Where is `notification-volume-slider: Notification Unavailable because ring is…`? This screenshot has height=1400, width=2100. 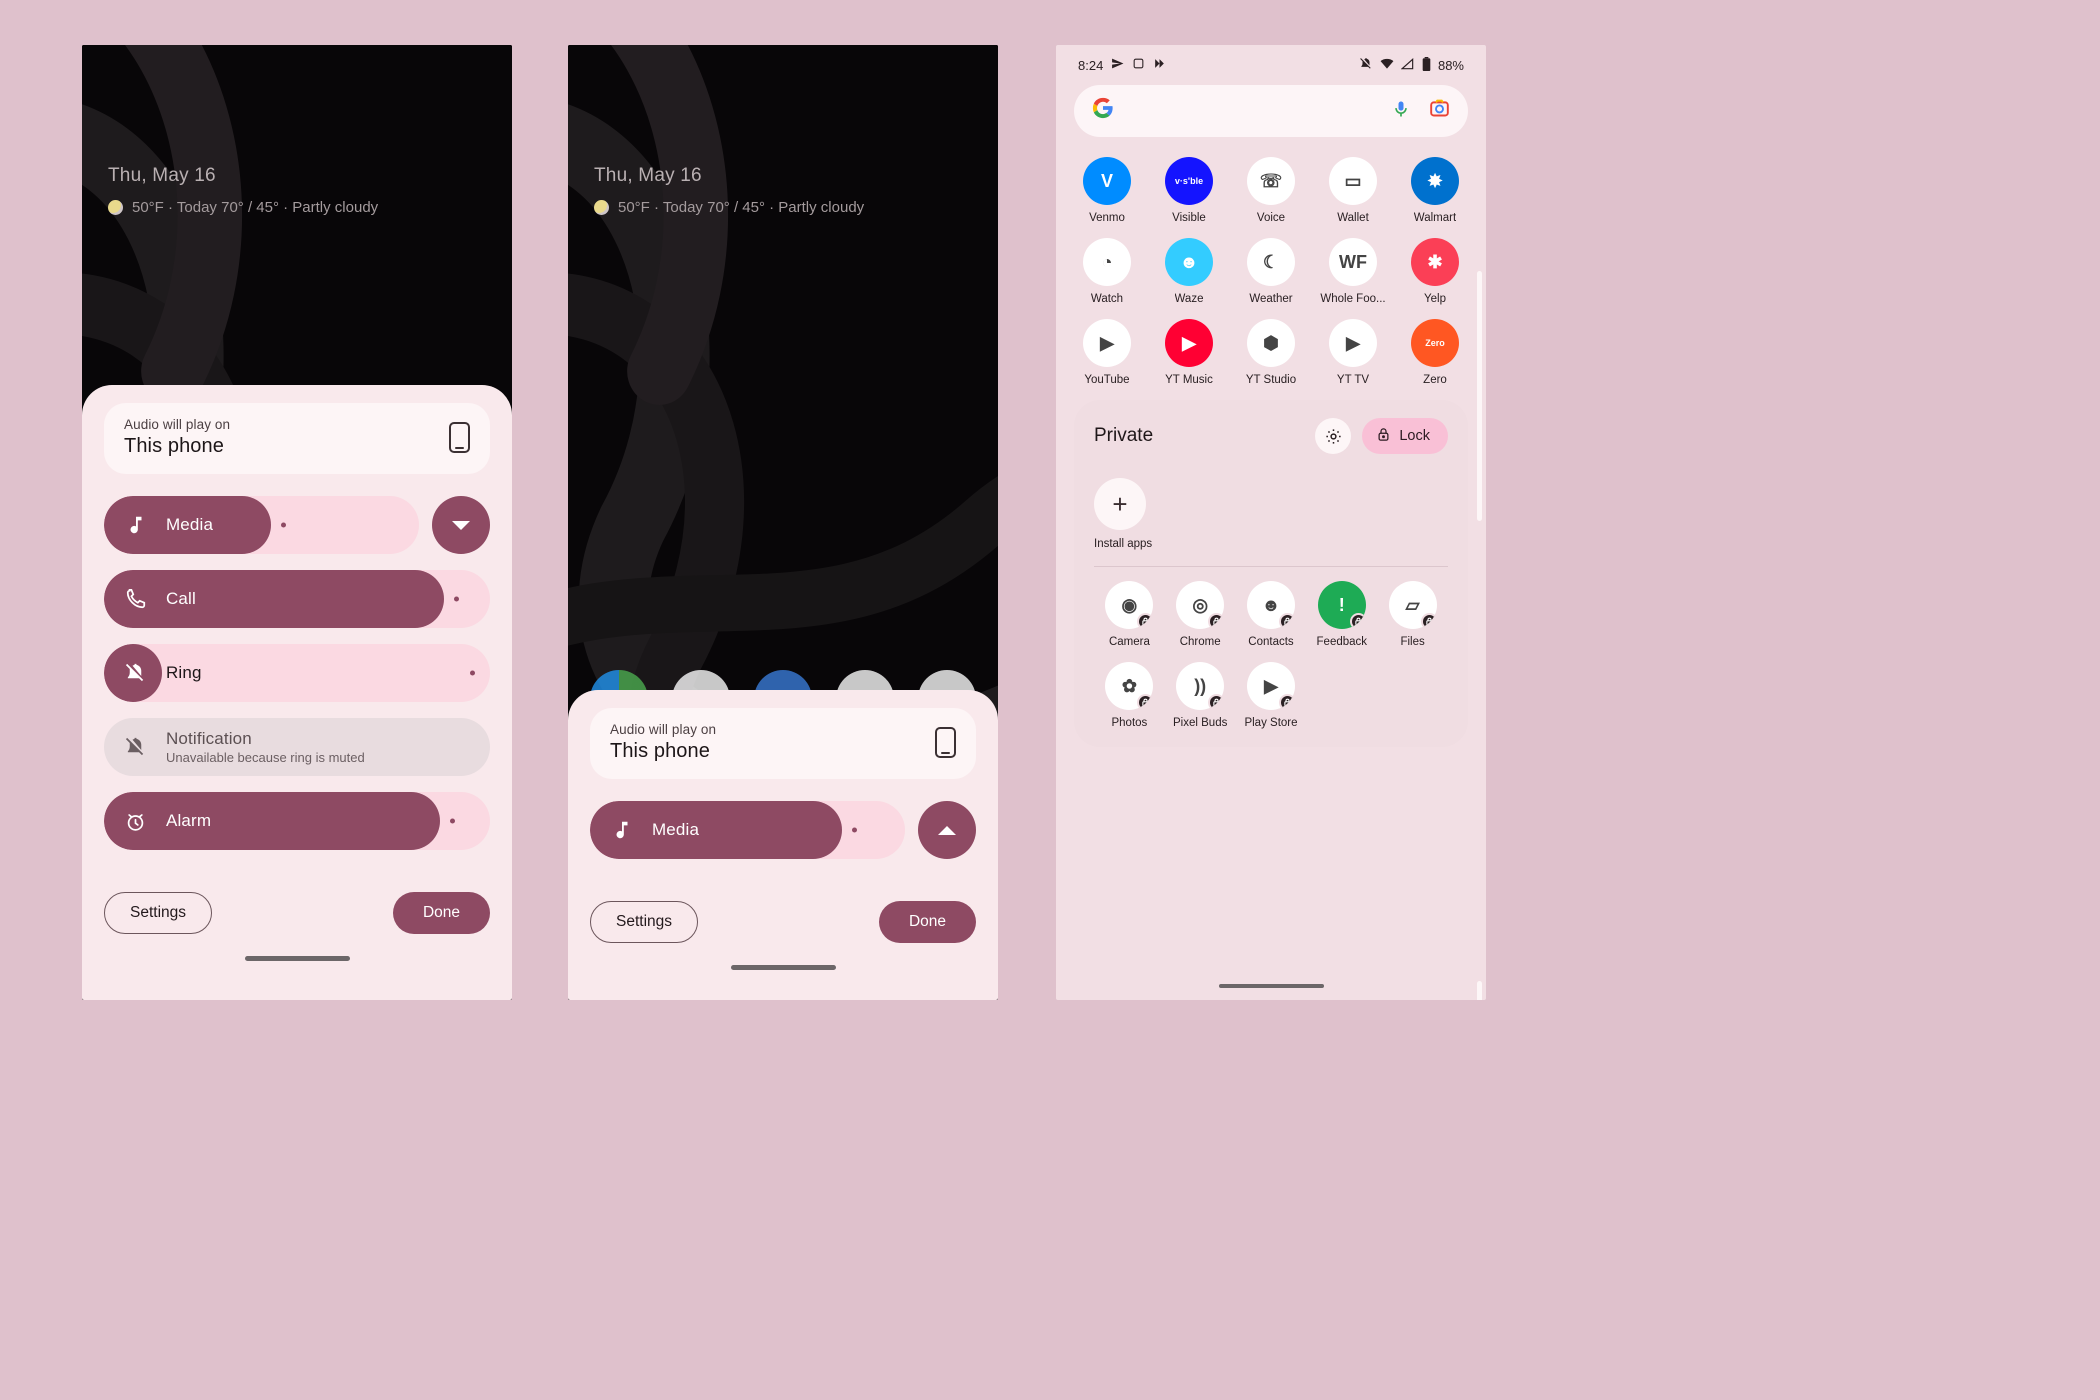 notification-volume-slider: Notification Unavailable because ring is… is located at coordinates (297, 747).